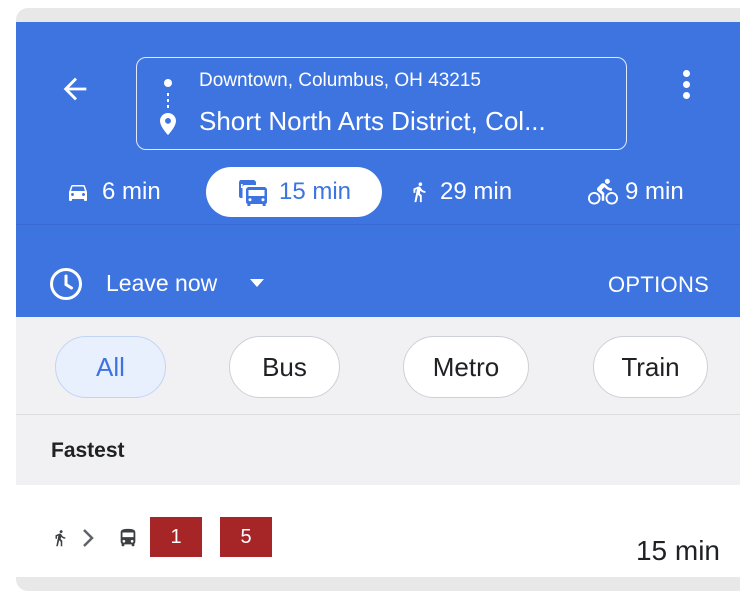 This screenshot has width=740, height=591. I want to click on filter-chip-train: Train, so click(650, 367).